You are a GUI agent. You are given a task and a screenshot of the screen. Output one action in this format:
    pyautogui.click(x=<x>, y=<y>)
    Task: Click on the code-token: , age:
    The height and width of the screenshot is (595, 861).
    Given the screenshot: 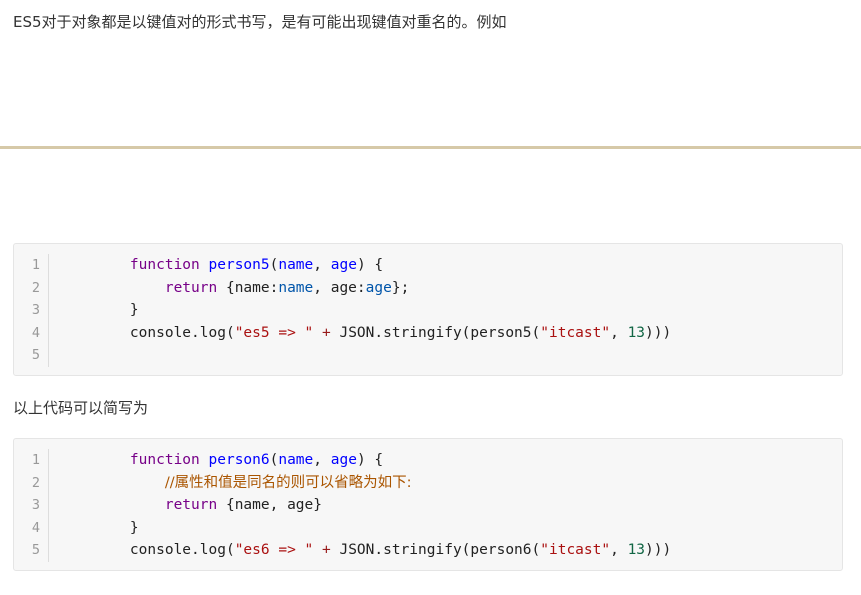 What is the action you would take?
    pyautogui.click(x=339, y=287)
    